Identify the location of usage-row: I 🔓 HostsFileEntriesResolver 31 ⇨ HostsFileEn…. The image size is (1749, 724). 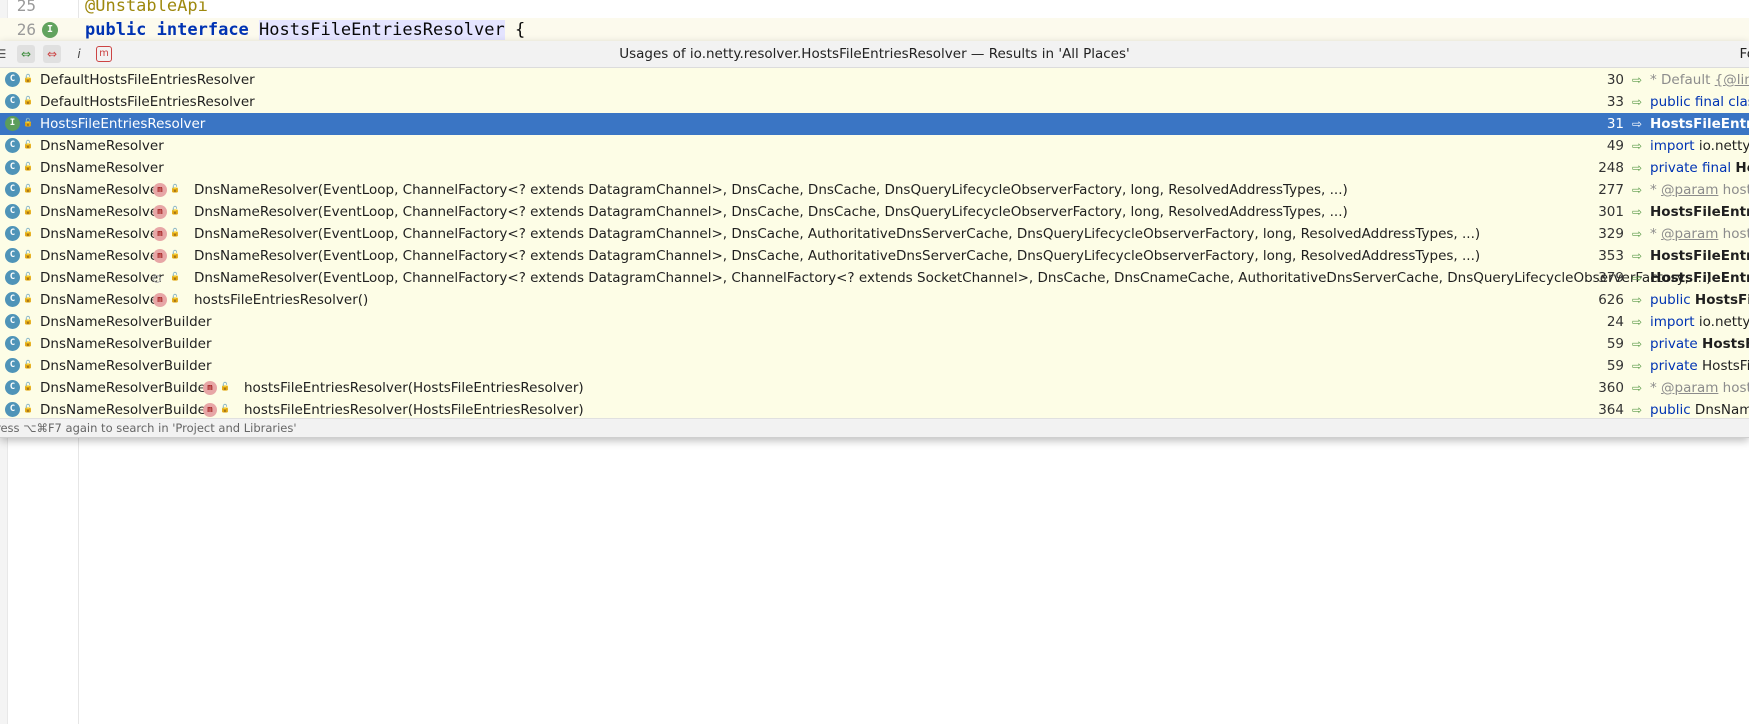
(874, 124).